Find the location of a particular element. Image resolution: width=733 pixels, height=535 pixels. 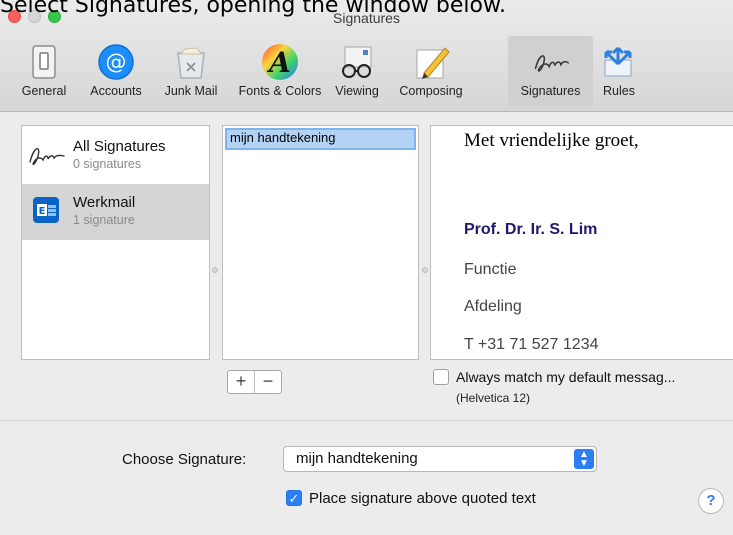

svg-text: A is located at coordinates (278, 62).